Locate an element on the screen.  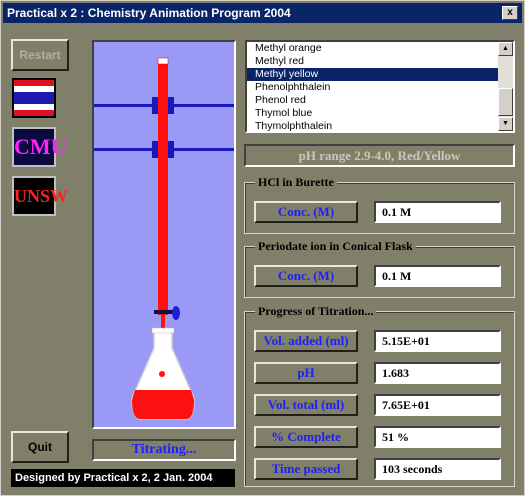
restart-button: Restart is located at coordinates (40, 55).